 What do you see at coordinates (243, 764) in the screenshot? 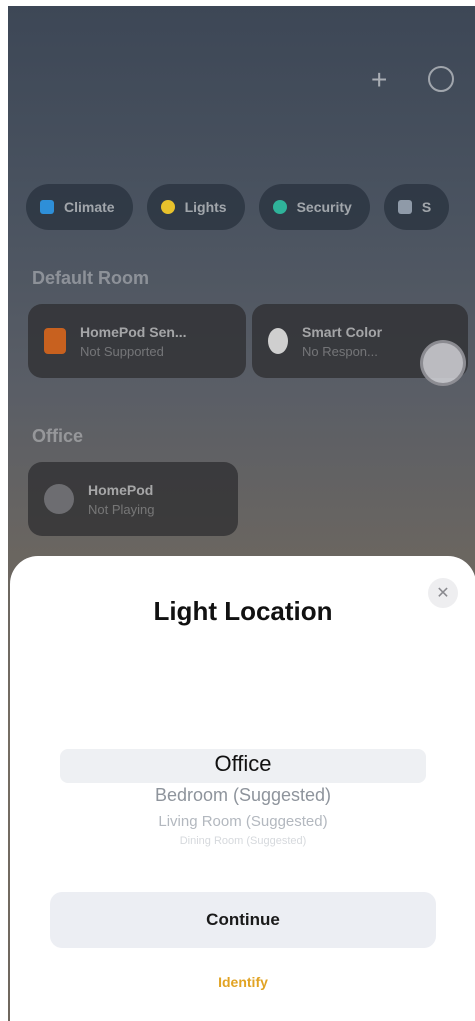
I see `picker-selected-room: Office` at bounding box center [243, 764].